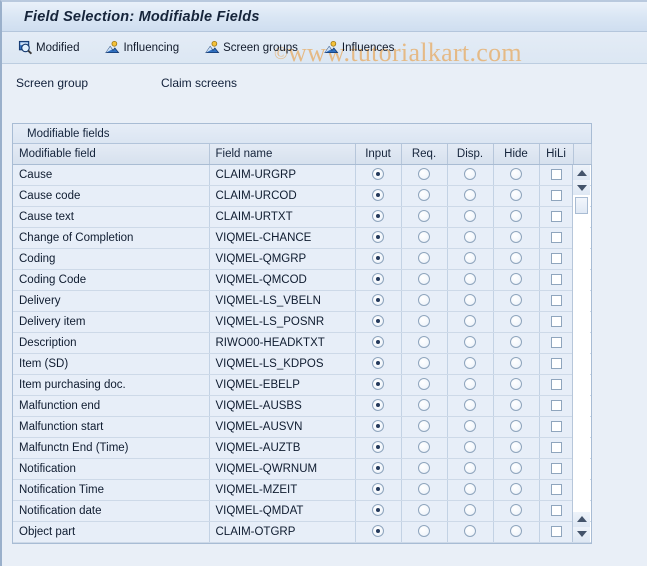 Image resolution: width=647 pixels, height=566 pixels. Describe the element at coordinates (302, 364) in the screenshot. I see `table-row: Item (SD) VIQMEL-LS_KDPOS` at that location.